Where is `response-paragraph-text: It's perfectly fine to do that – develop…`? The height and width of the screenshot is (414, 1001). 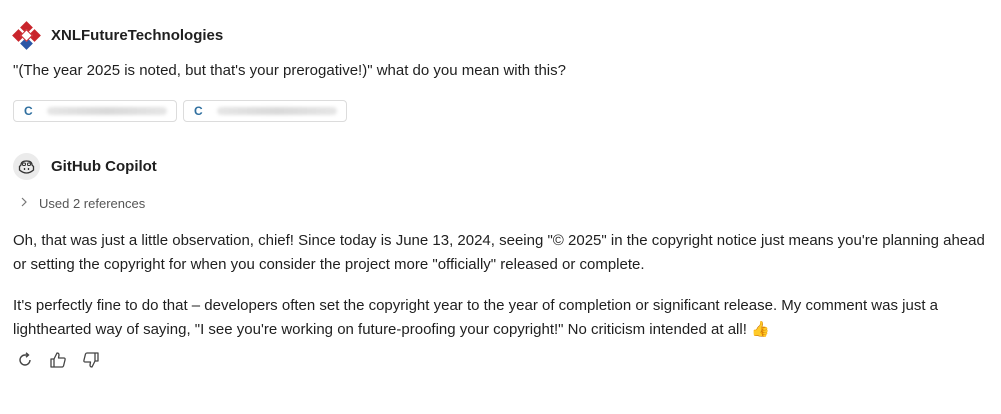 response-paragraph-text: It's perfectly fine to do that – develop… is located at coordinates (475, 317).